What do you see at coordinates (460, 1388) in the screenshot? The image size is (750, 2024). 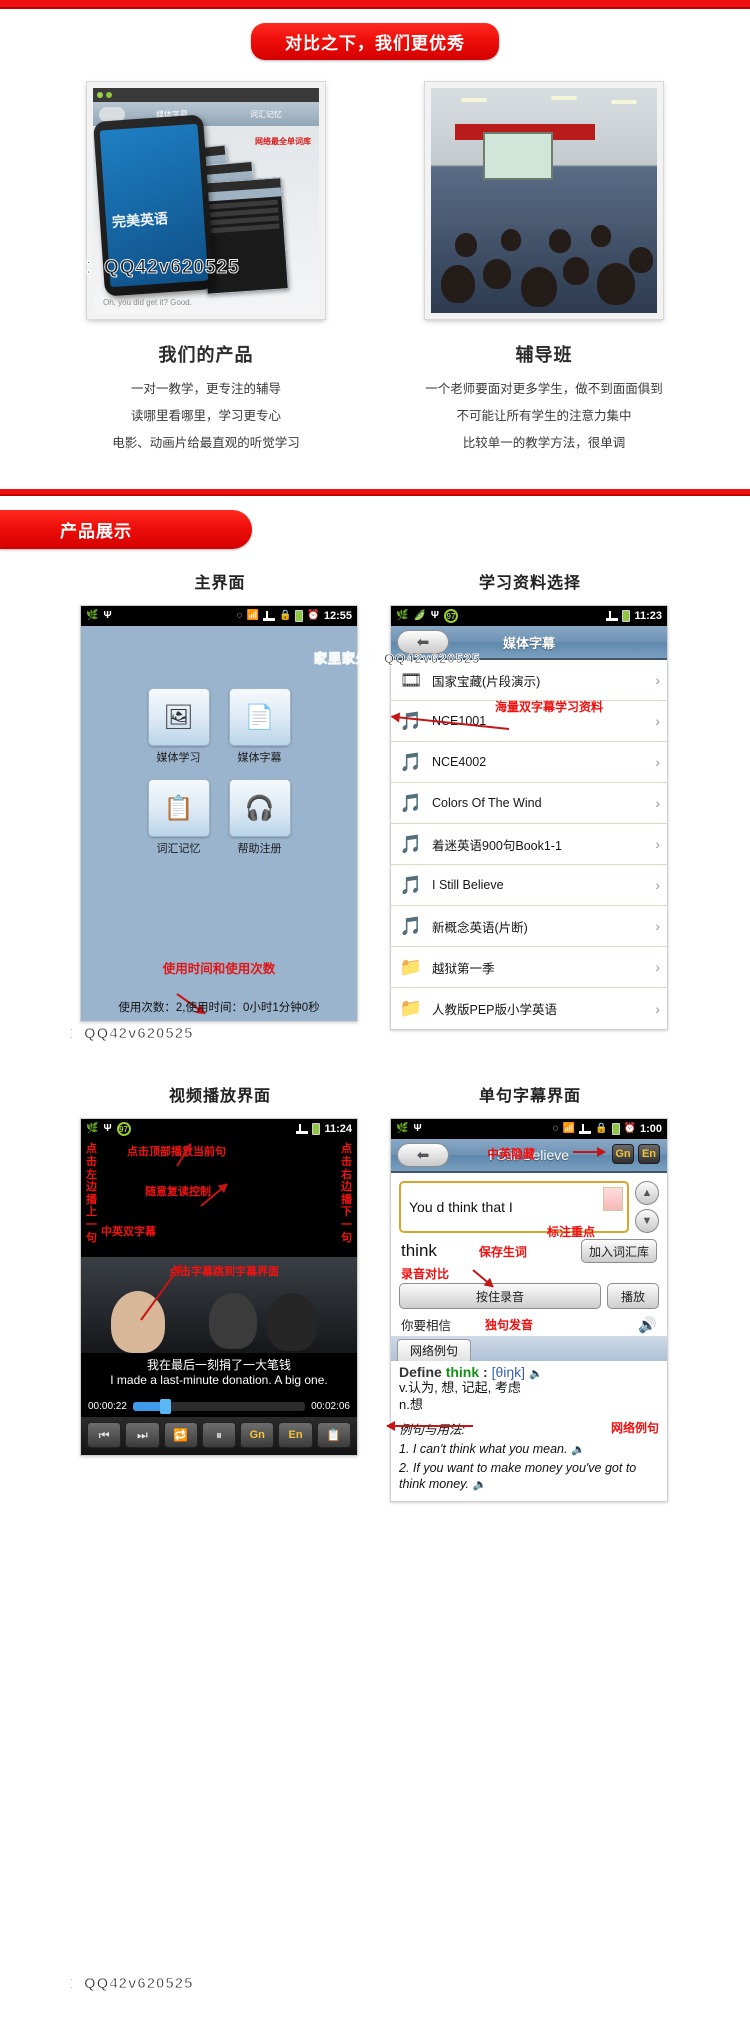 I see `dictionary-def-verb: v.认为, 想, 记起, 考虑` at bounding box center [460, 1388].